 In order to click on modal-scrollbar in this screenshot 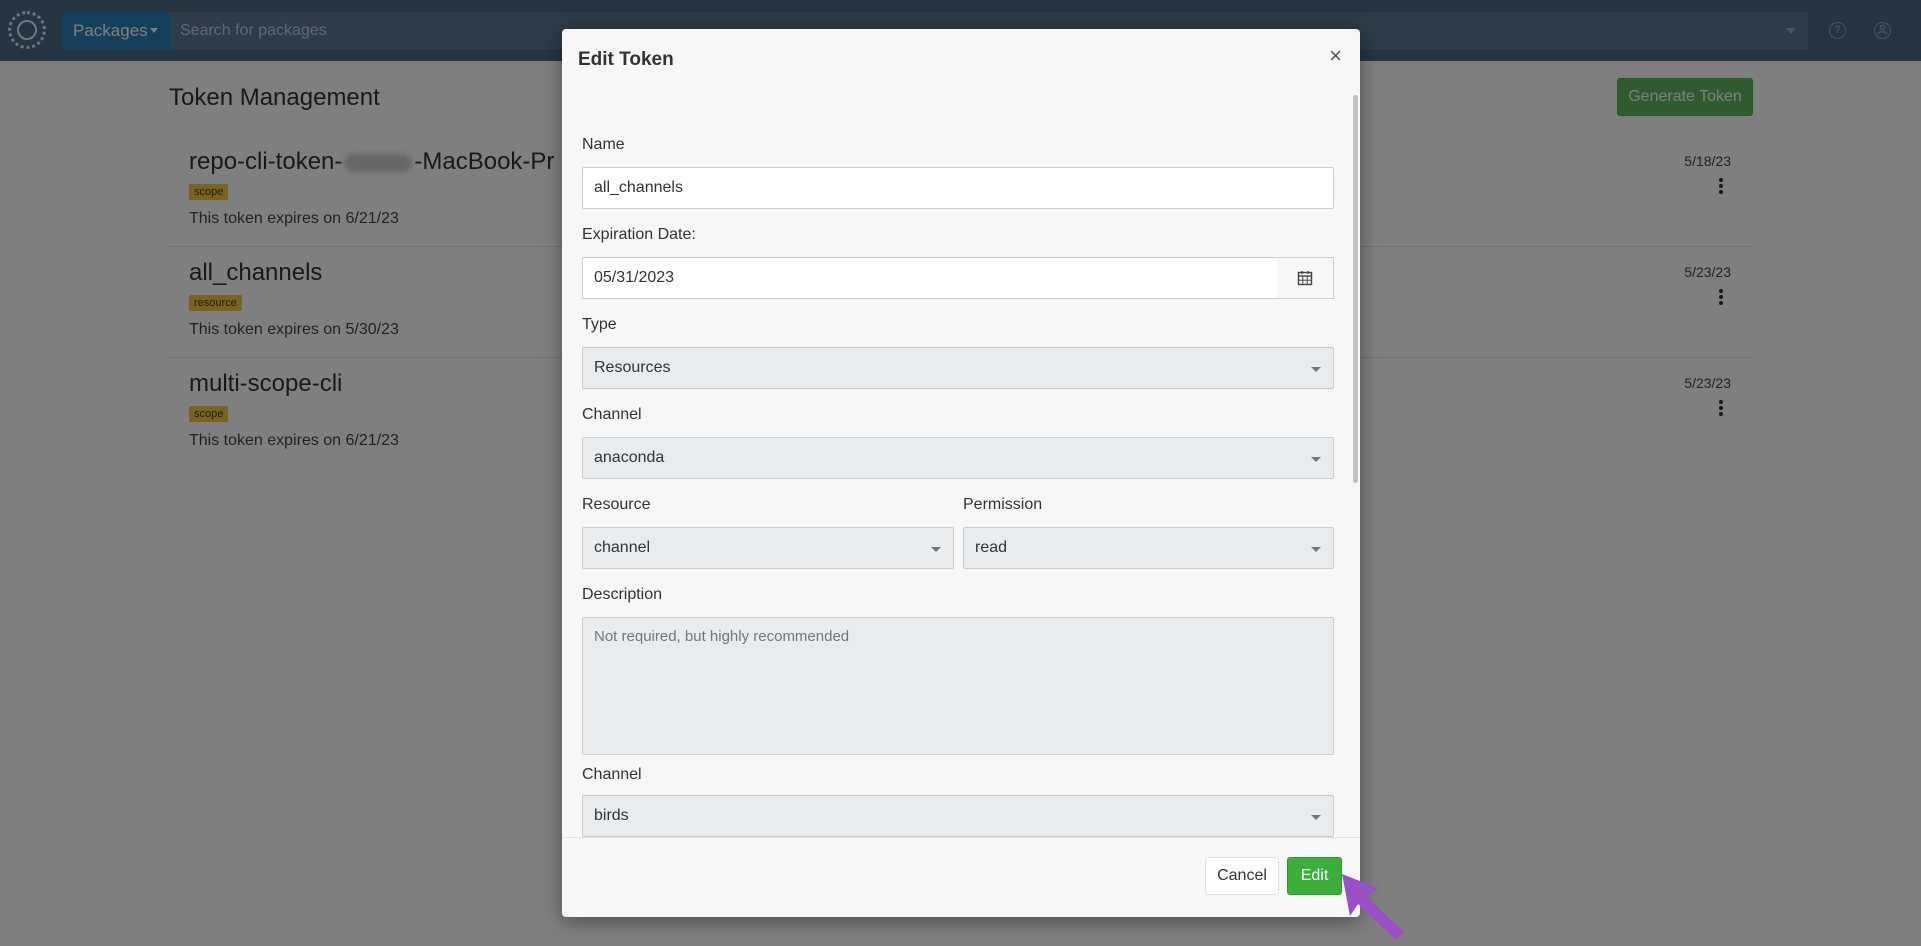, I will do `click(1355, 289)`.